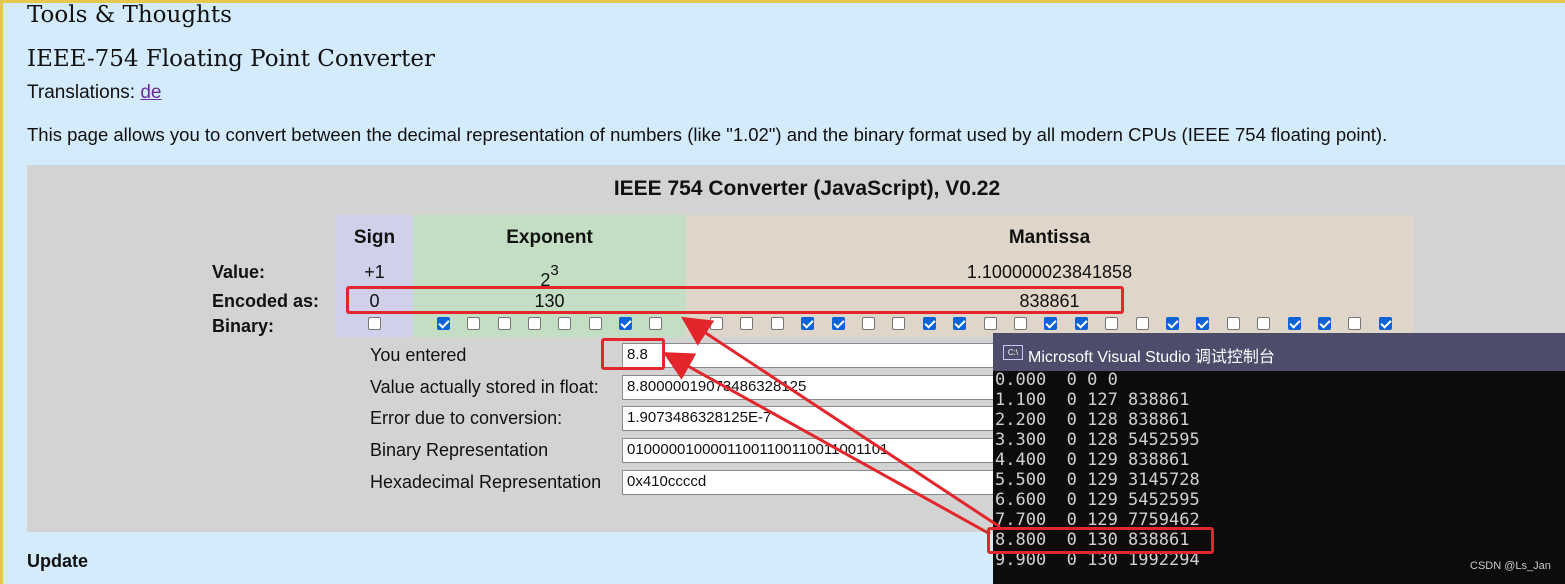 The width and height of the screenshot is (1565, 584). Describe the element at coordinates (826, 444) in the screenshot. I see `arrow-to-input` at that location.